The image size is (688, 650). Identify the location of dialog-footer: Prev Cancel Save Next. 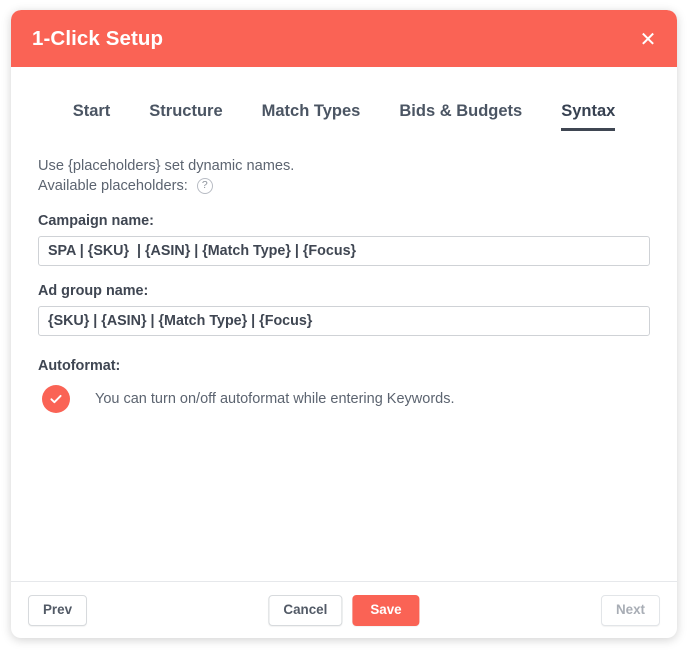
(344, 609).